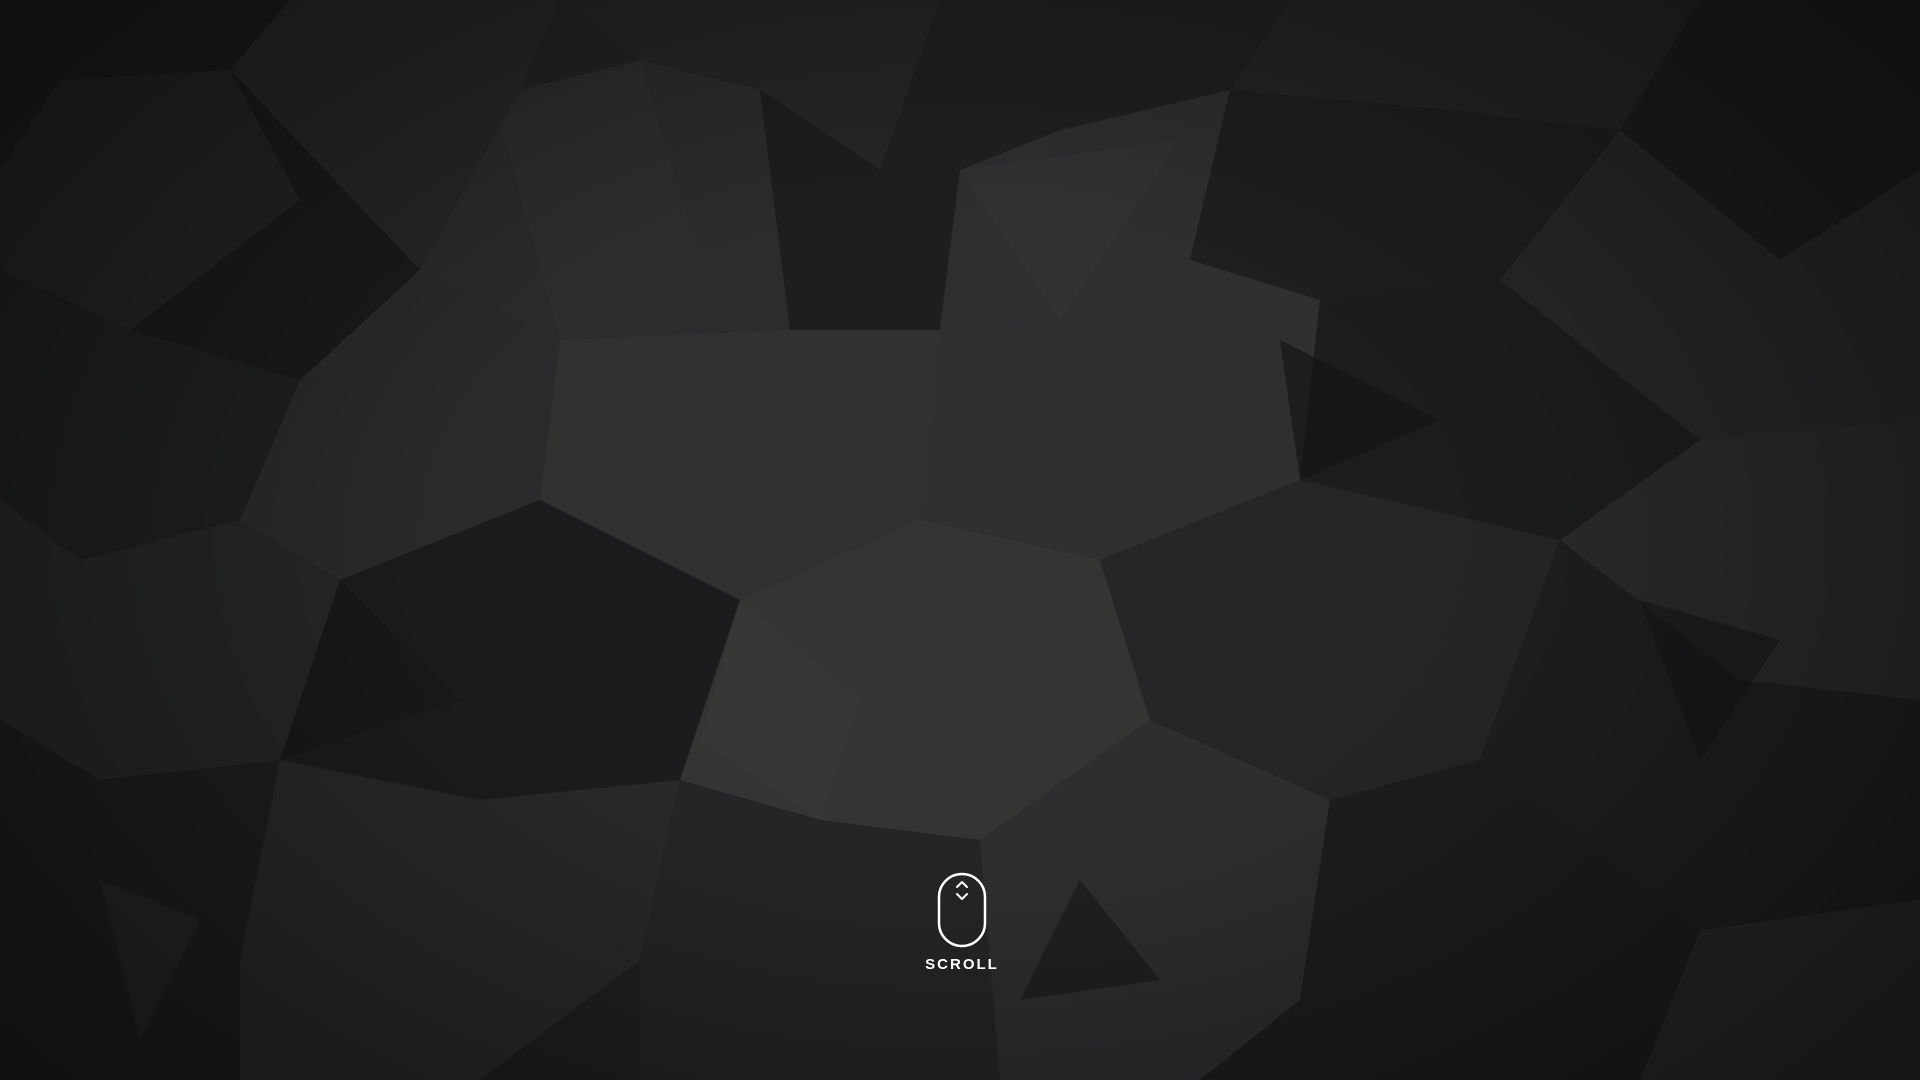 The width and height of the screenshot is (1920, 1080). Describe the element at coordinates (962, 964) in the screenshot. I see `scroll-label: SCROLL` at that location.